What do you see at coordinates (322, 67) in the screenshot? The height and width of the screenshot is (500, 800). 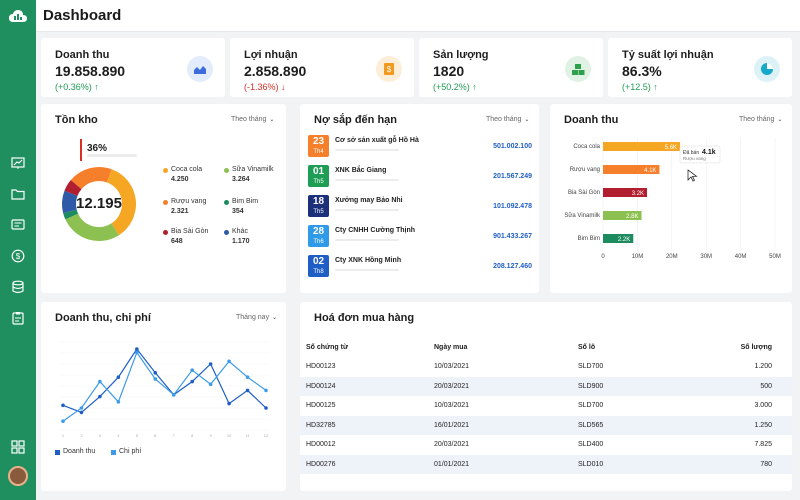 I see `kpi-card-profit: Lợi nhuận 2.858.890 (-1.36%) ↓ $` at bounding box center [322, 67].